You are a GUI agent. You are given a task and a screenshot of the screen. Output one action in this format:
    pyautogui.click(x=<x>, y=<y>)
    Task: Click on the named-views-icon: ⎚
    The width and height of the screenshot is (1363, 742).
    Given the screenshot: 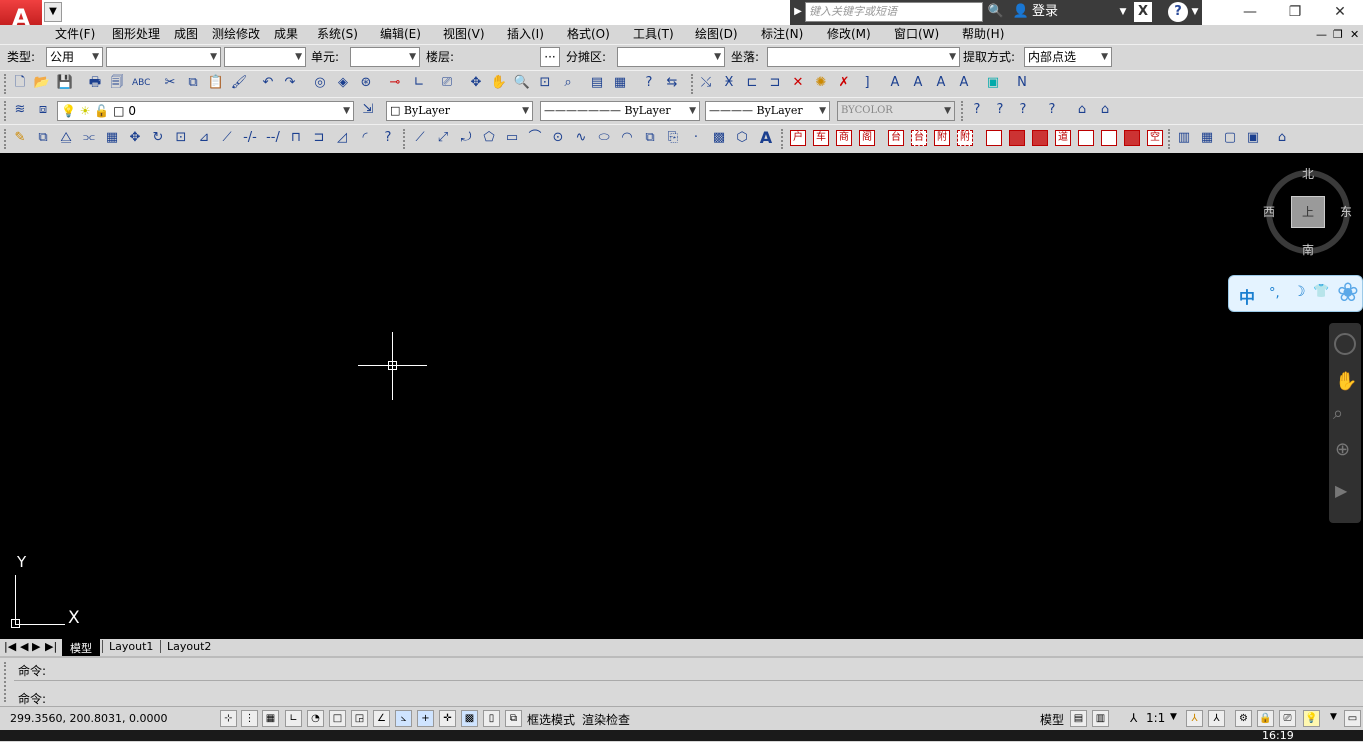 What is the action you would take?
    pyautogui.click(x=447, y=83)
    